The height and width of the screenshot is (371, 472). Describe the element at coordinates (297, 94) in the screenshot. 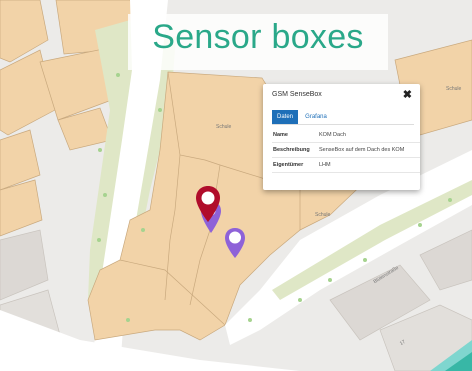

I see `popup-title: GSM SenseBox` at that location.